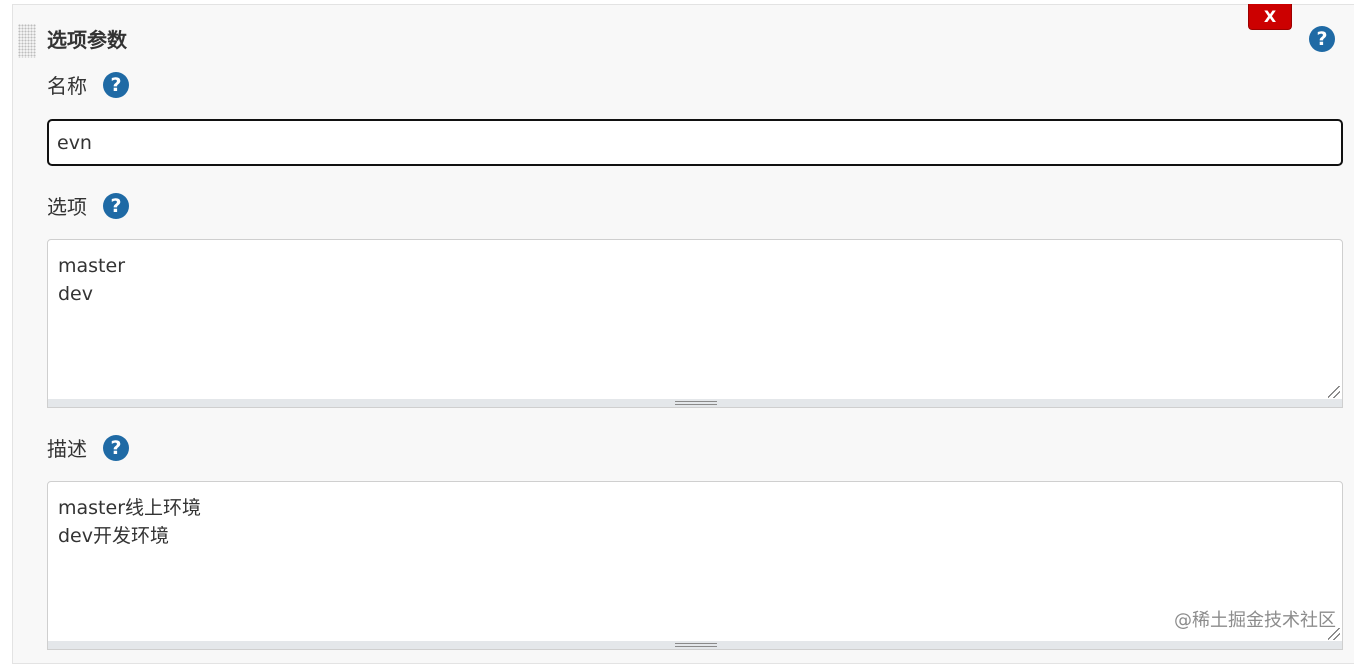 The height and width of the screenshot is (664, 1354). What do you see at coordinates (92, 266) in the screenshot?
I see `choice-line: master` at bounding box center [92, 266].